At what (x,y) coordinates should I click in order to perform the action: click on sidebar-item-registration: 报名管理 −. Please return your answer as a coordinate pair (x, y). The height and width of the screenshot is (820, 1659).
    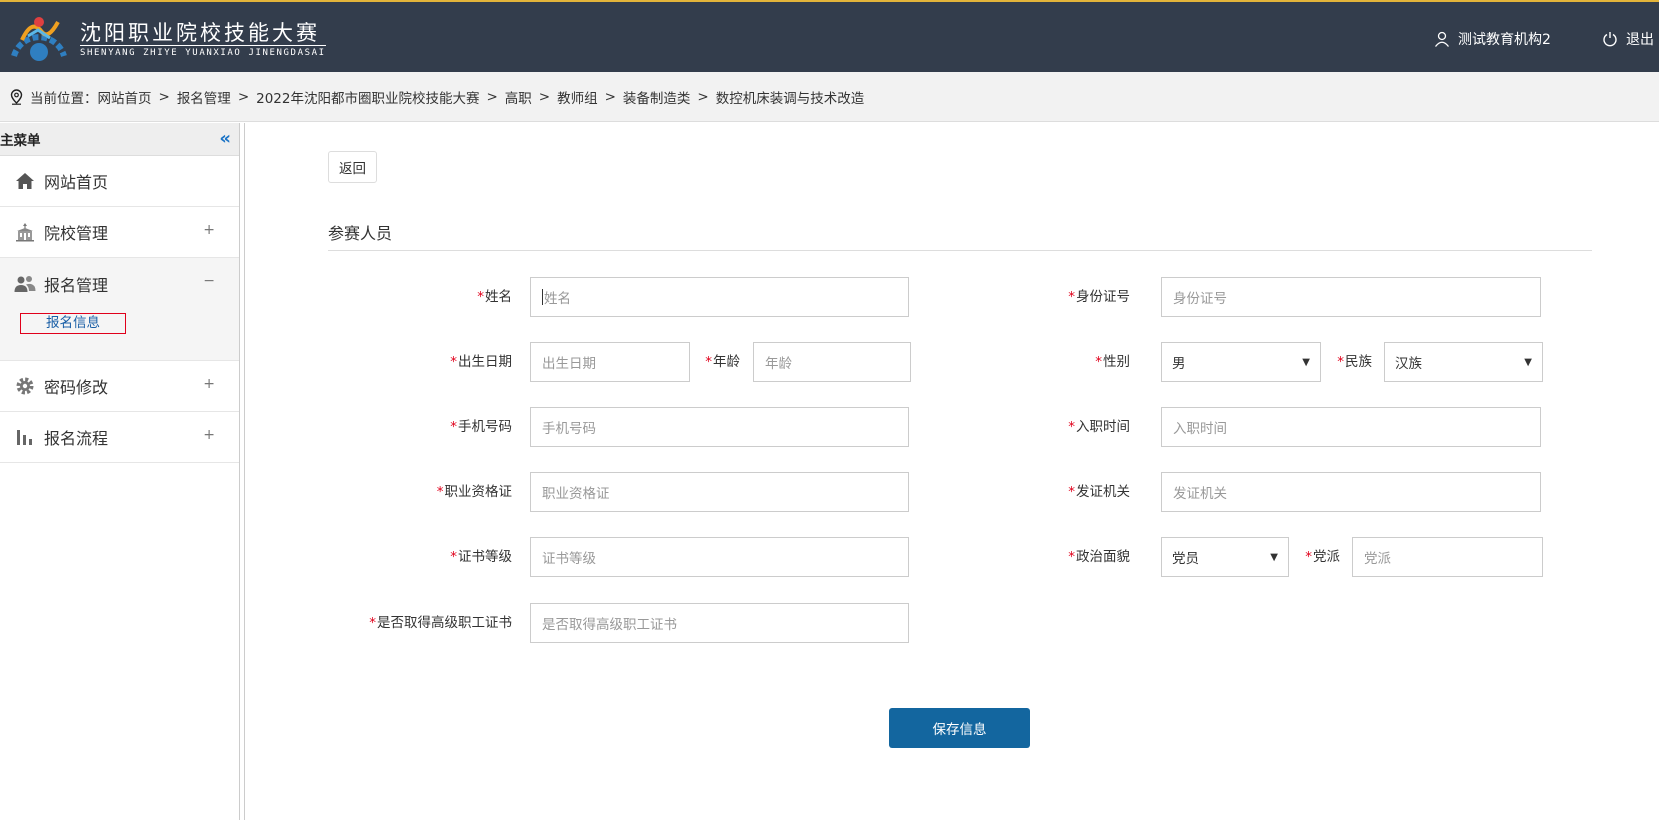
    Looking at the image, I should click on (119, 283).